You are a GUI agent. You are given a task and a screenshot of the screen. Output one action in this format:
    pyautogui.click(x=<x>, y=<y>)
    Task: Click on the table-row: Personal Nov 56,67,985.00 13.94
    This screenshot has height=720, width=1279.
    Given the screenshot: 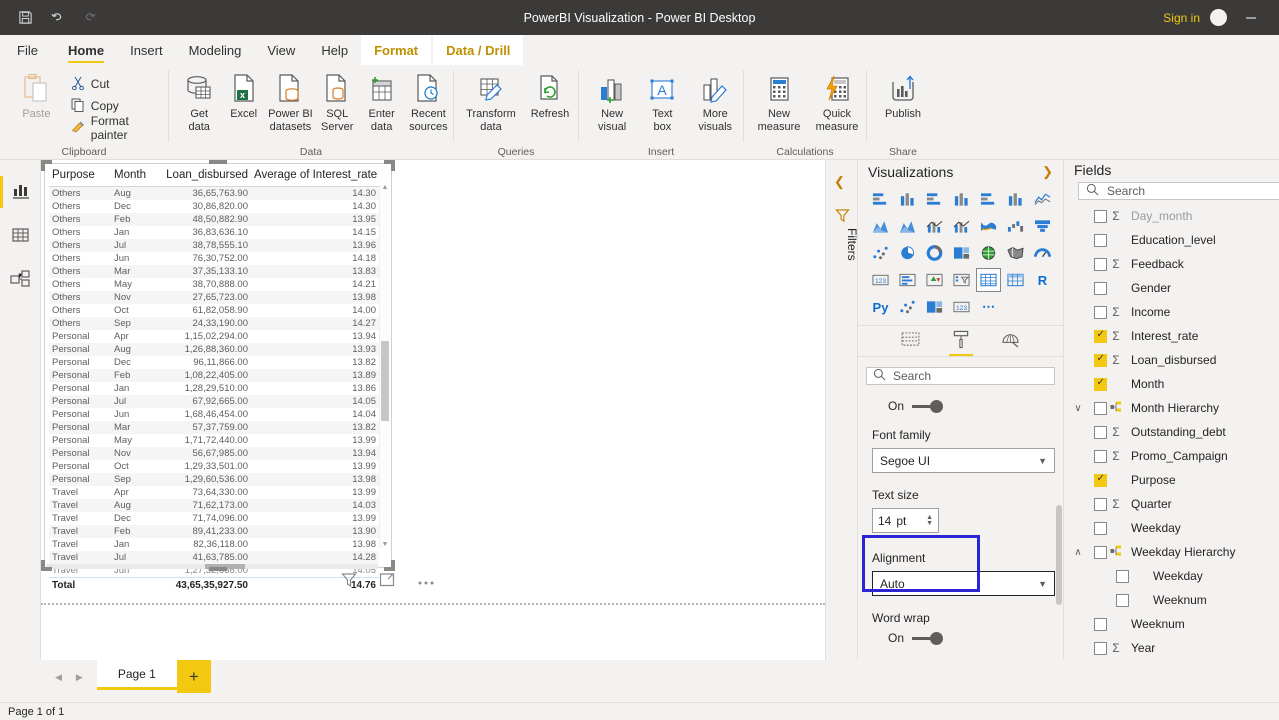 What is the action you would take?
    pyautogui.click(x=214, y=453)
    